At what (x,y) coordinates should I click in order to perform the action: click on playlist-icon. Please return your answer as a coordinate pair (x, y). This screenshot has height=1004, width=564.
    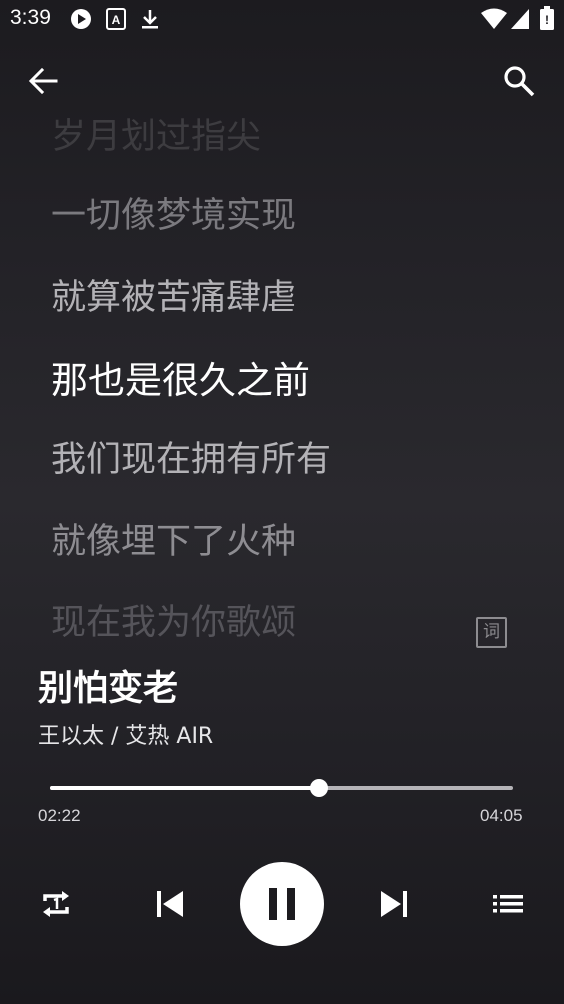
    Looking at the image, I should click on (508, 904).